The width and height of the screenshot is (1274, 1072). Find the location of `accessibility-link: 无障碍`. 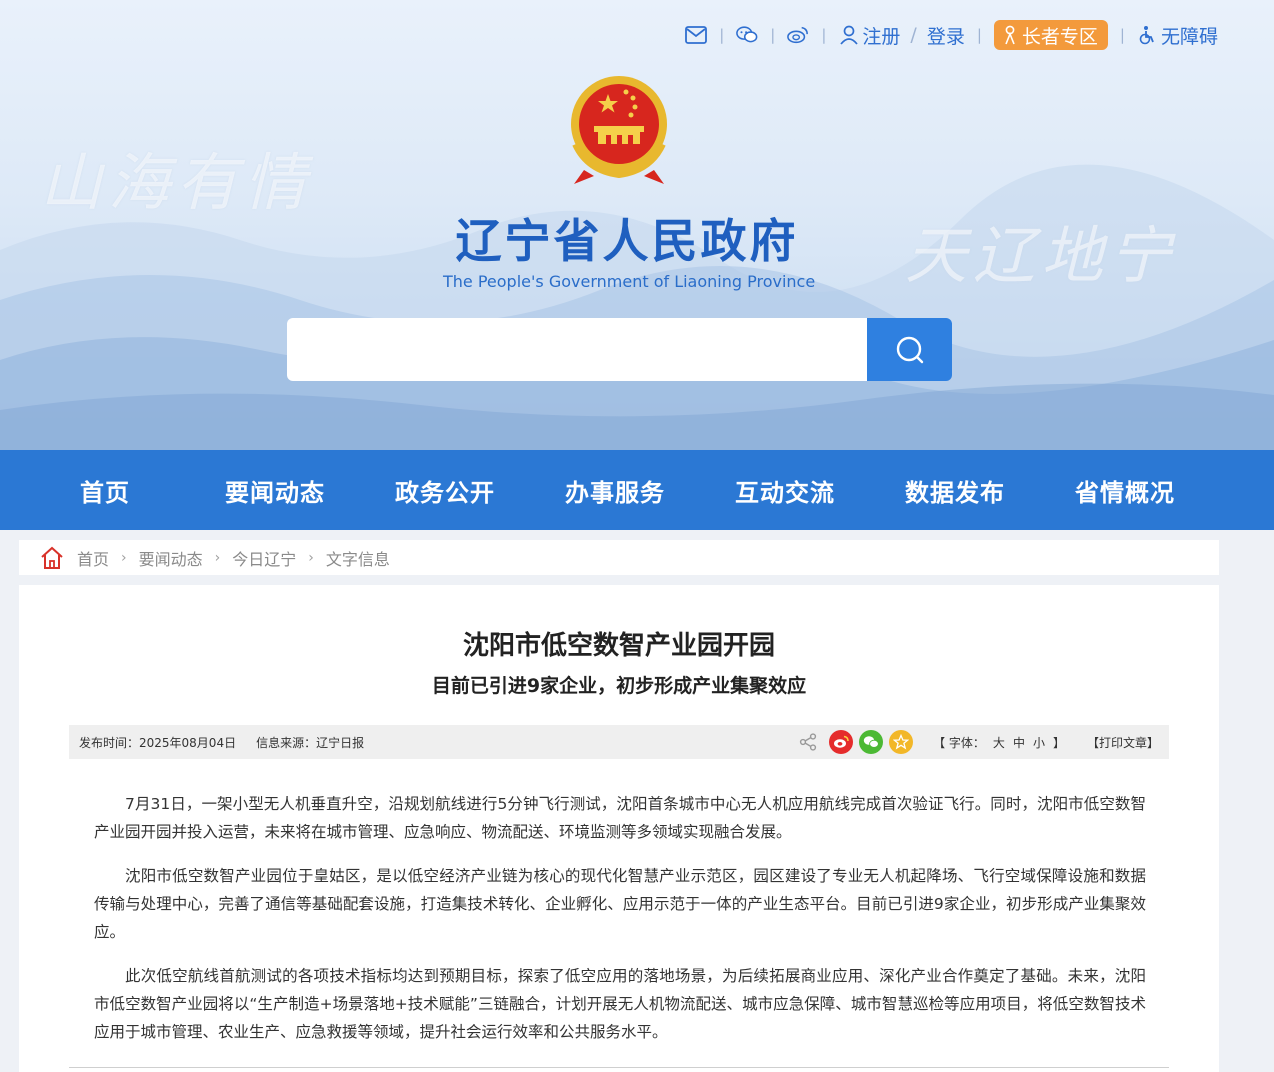

accessibility-link: 无障碍 is located at coordinates (1177, 35).